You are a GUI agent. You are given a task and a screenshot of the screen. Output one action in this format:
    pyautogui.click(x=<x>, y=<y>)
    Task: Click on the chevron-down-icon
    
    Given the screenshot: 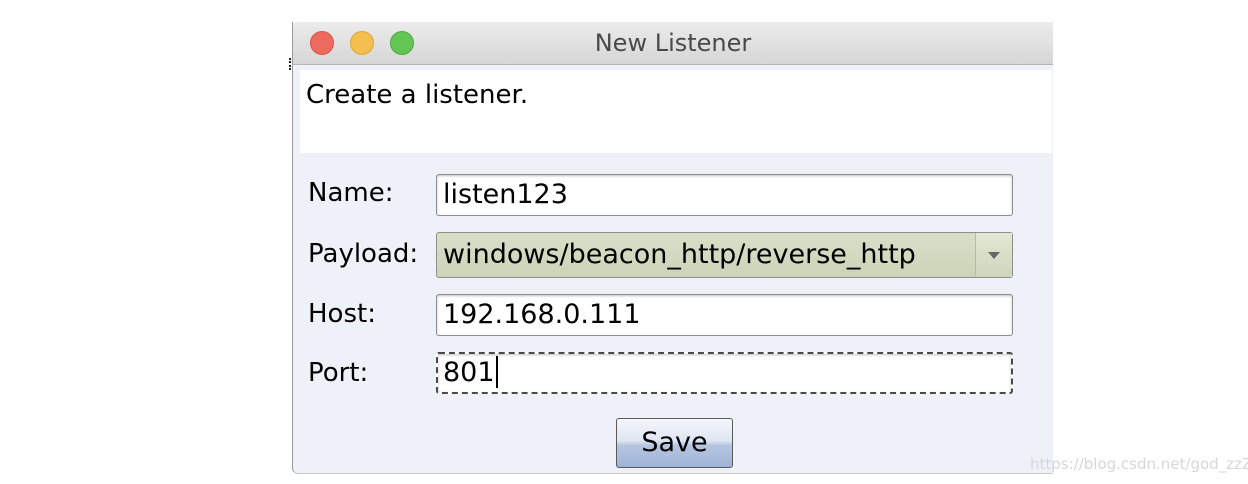 What is the action you would take?
    pyautogui.click(x=993, y=255)
    